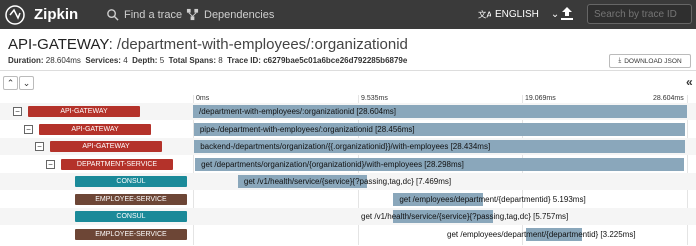 This screenshot has height=246, width=696. Describe the element at coordinates (203, 98) in the screenshot. I see `tick-label: 0ms` at that location.